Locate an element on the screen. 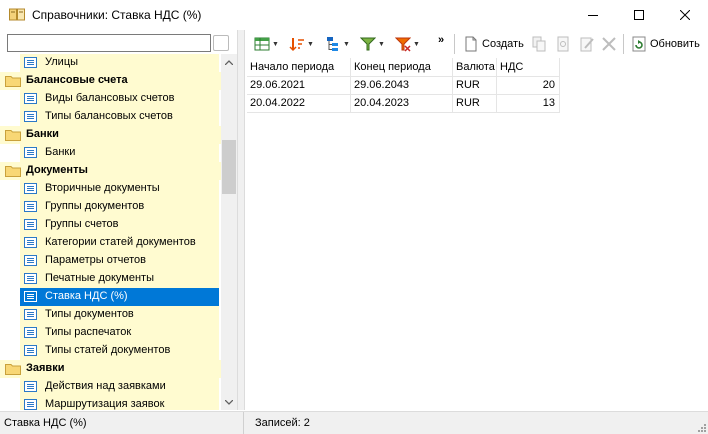 Image resolution: width=708 pixels, height=434 pixels. create-label: Создать is located at coordinates (503, 44).